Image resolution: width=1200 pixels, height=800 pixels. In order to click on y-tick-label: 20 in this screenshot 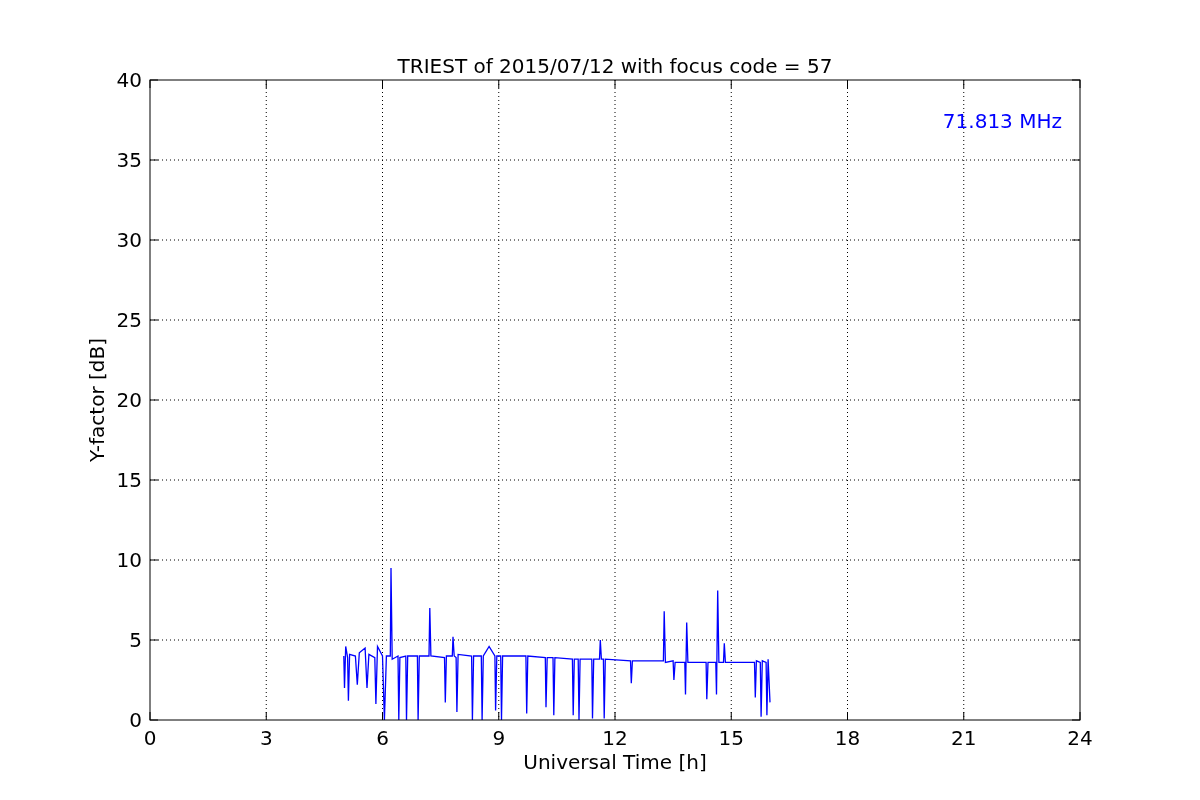, I will do `click(129, 400)`.